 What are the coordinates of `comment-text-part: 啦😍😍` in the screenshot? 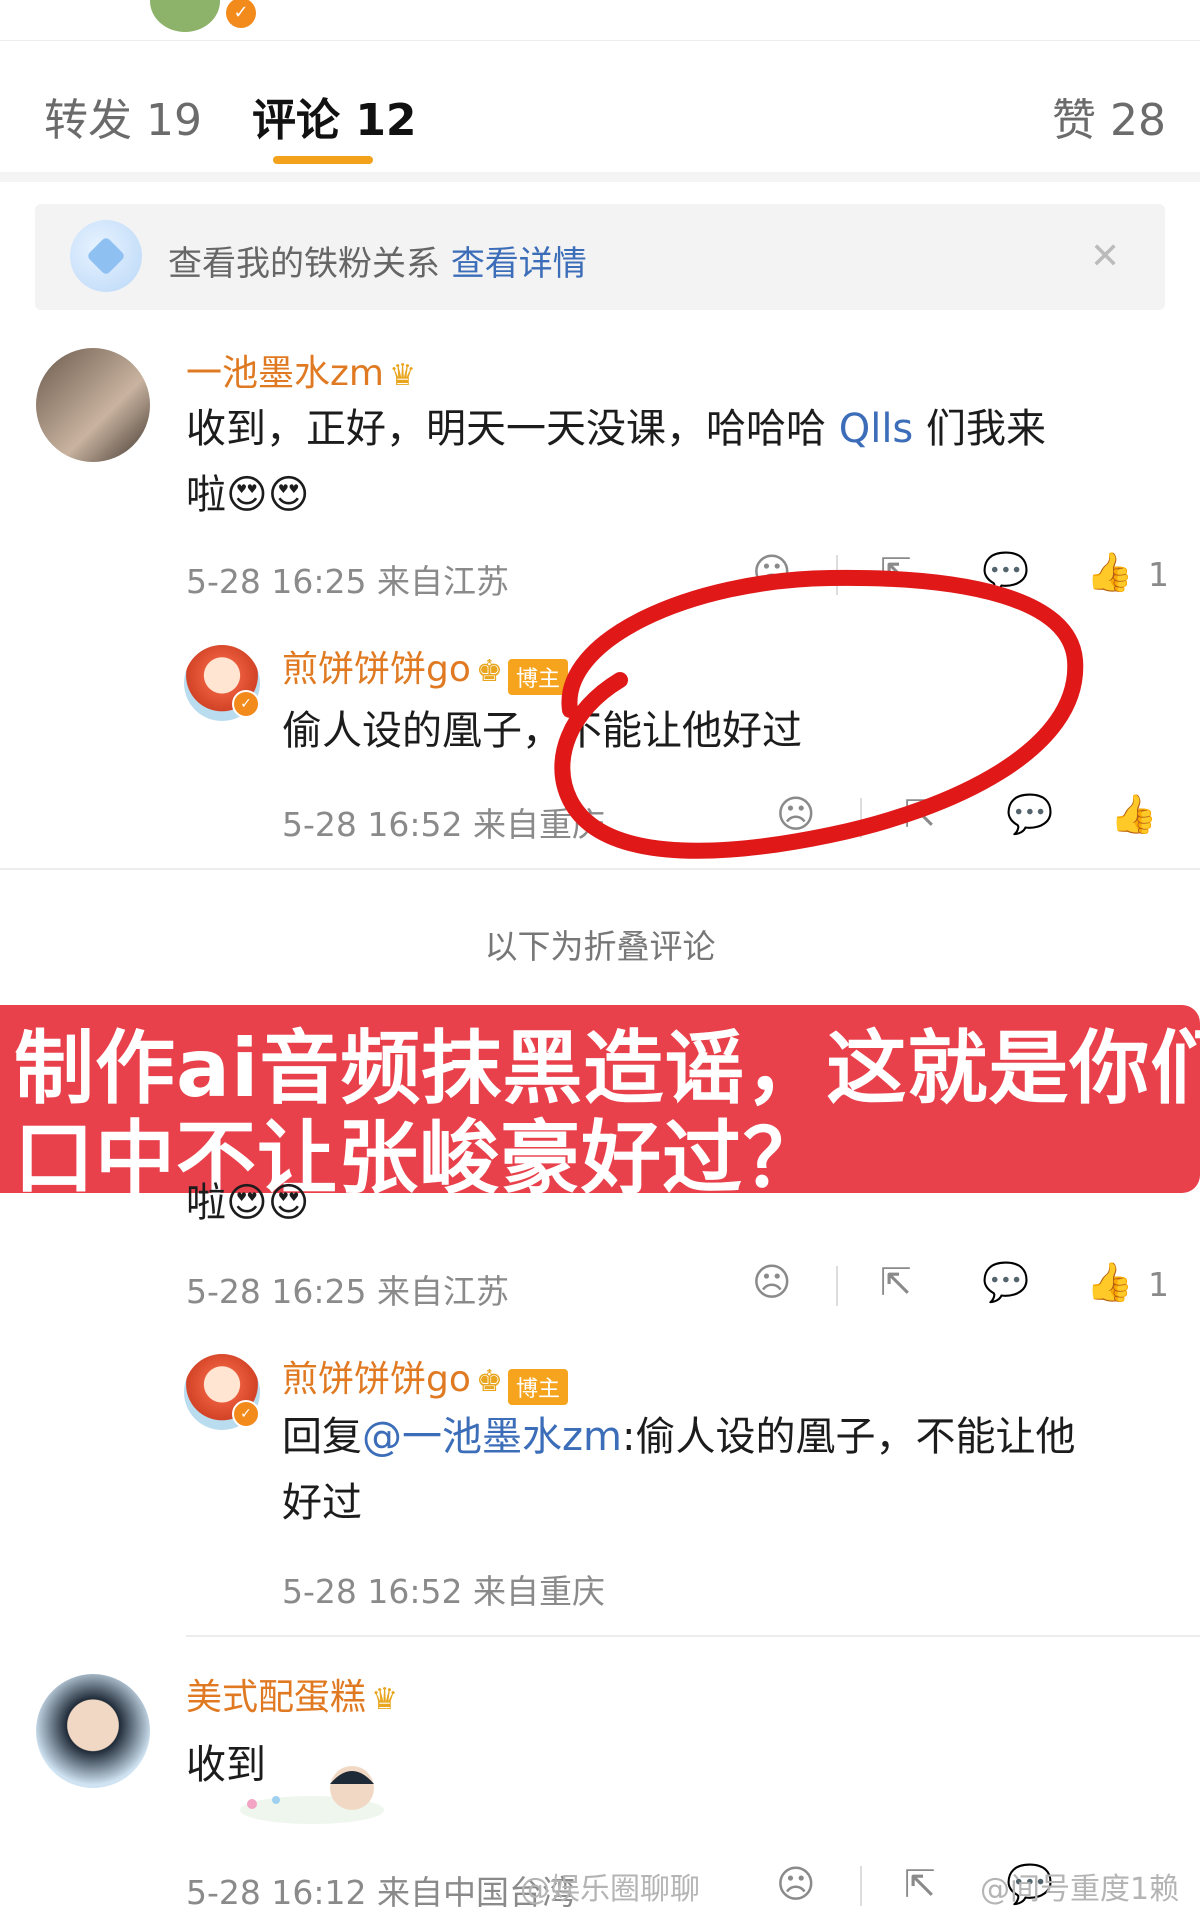 It's located at (248, 495).